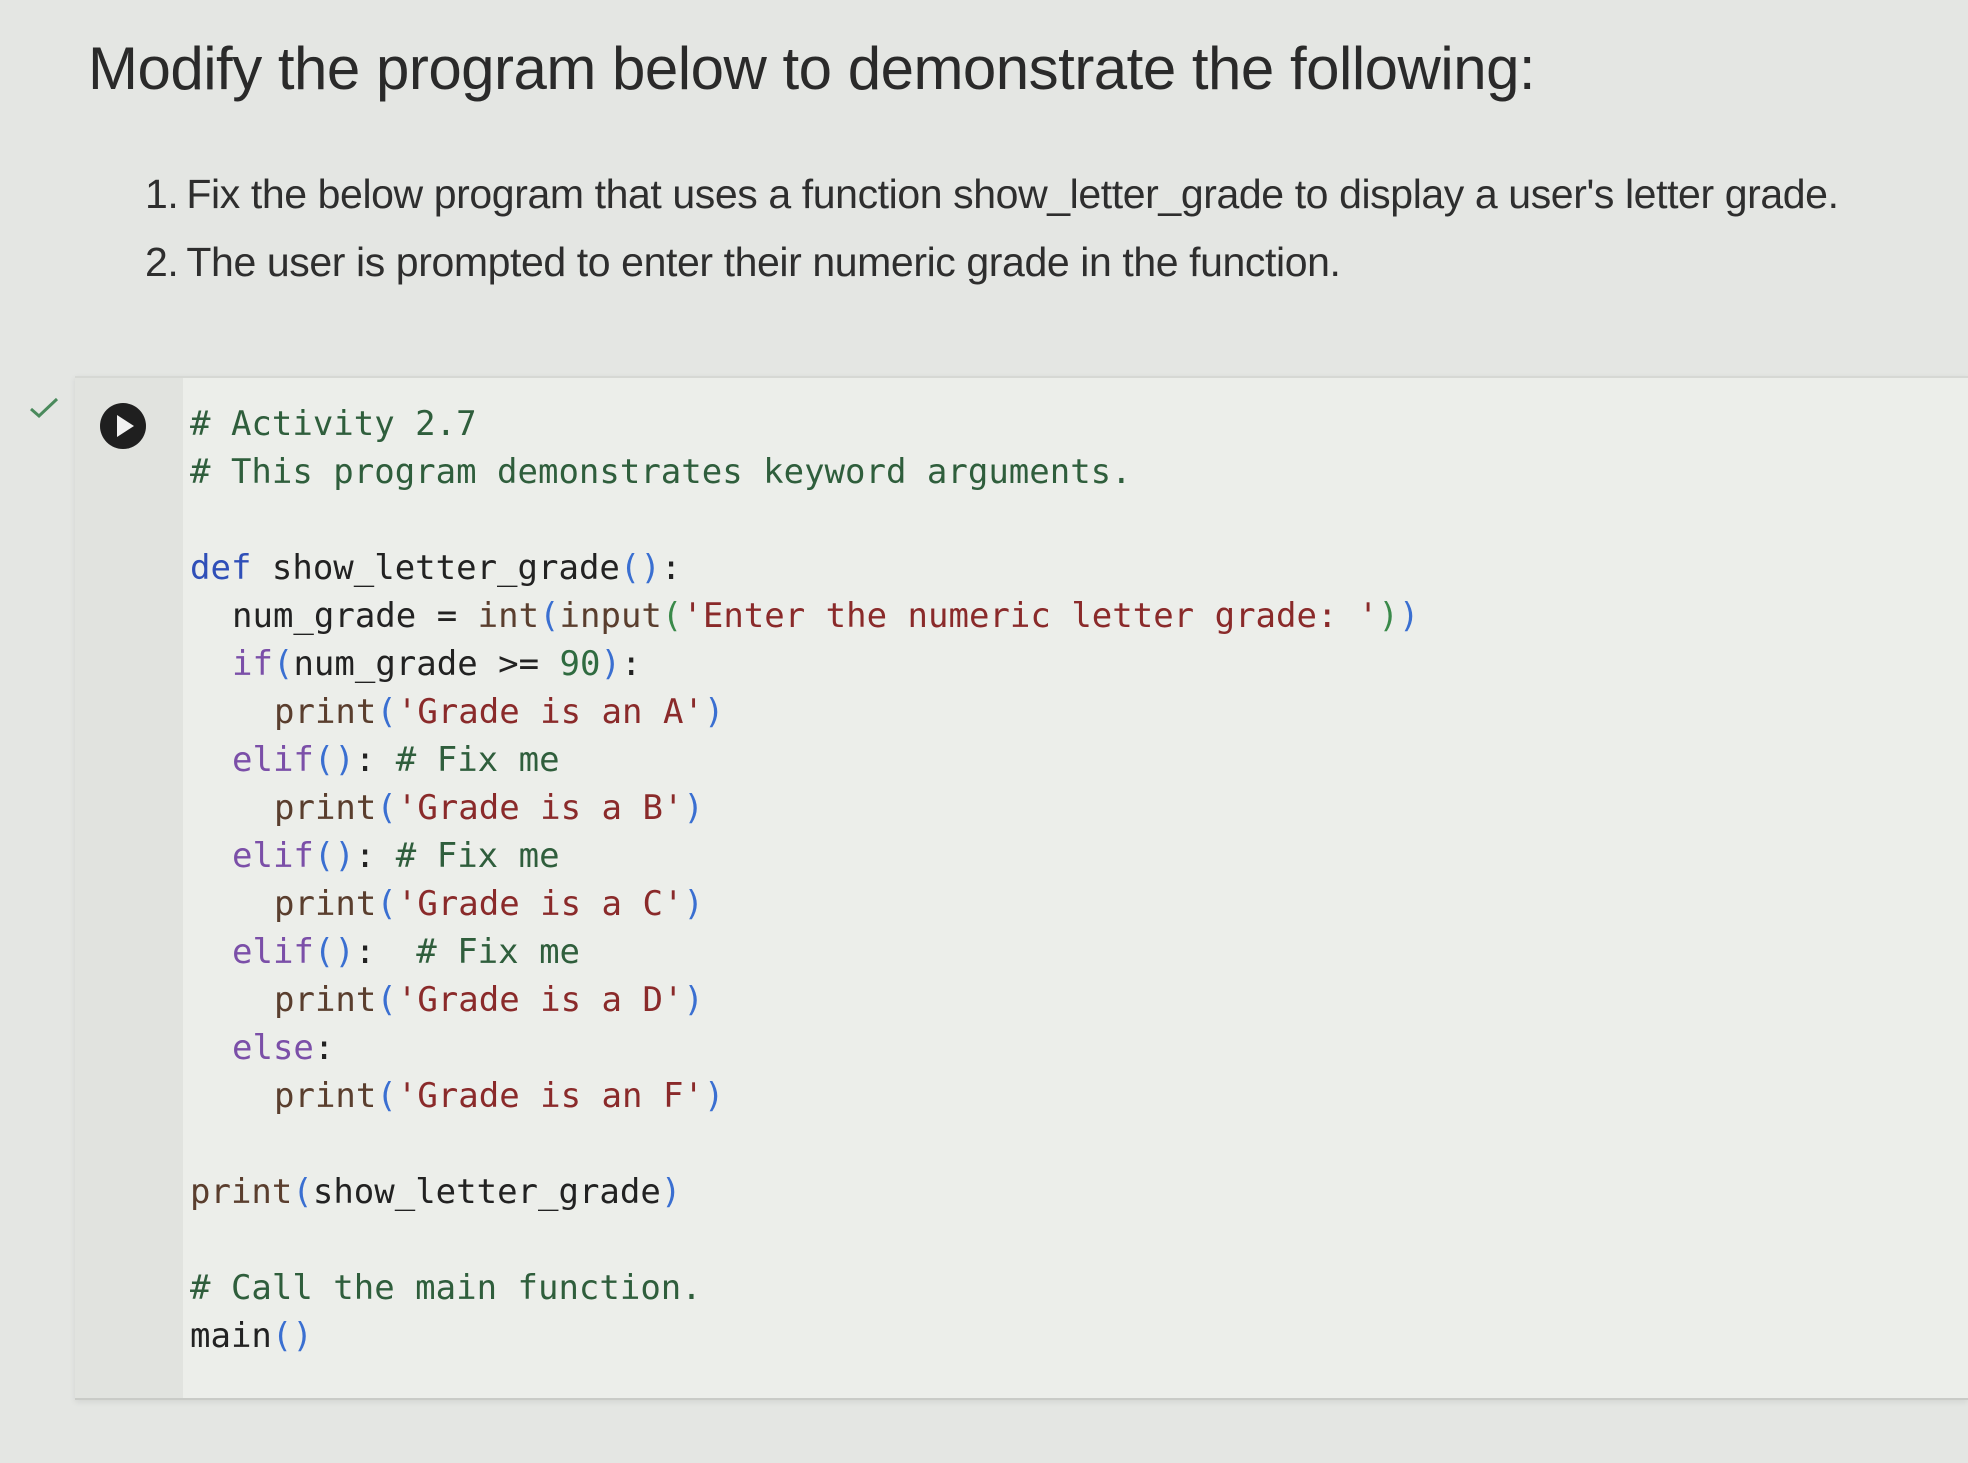 This screenshot has width=1968, height=1463. I want to click on code-builtin: int, so click(508, 616).